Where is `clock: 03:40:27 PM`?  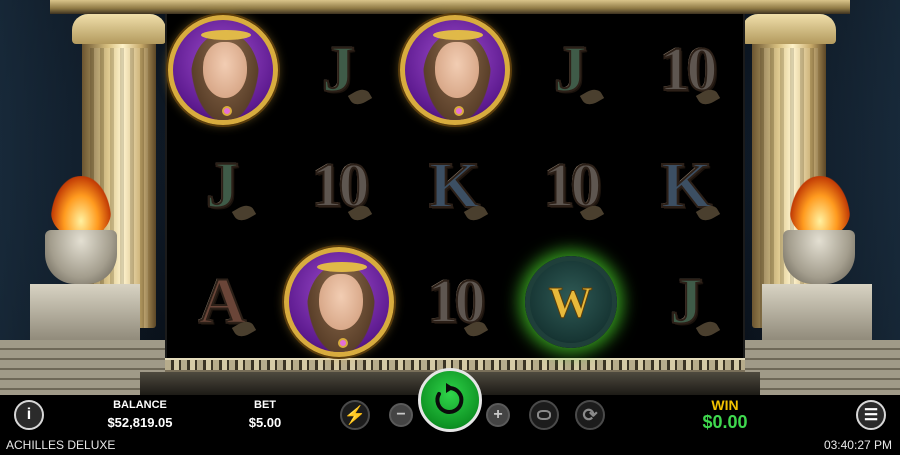
clock: 03:40:27 PM is located at coordinates (857, 445).